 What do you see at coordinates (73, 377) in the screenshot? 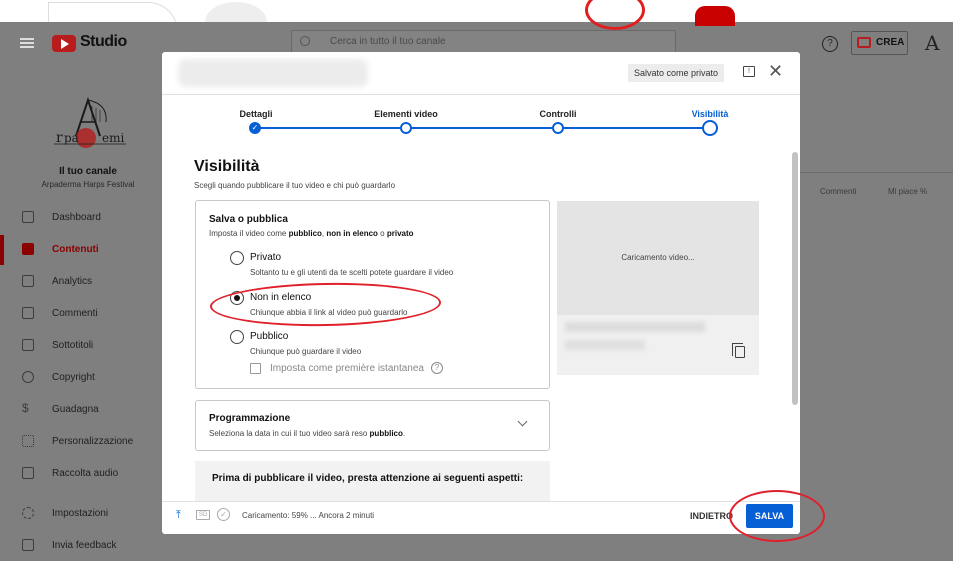
I see `sidebar-item-label: Copyright` at bounding box center [73, 377].